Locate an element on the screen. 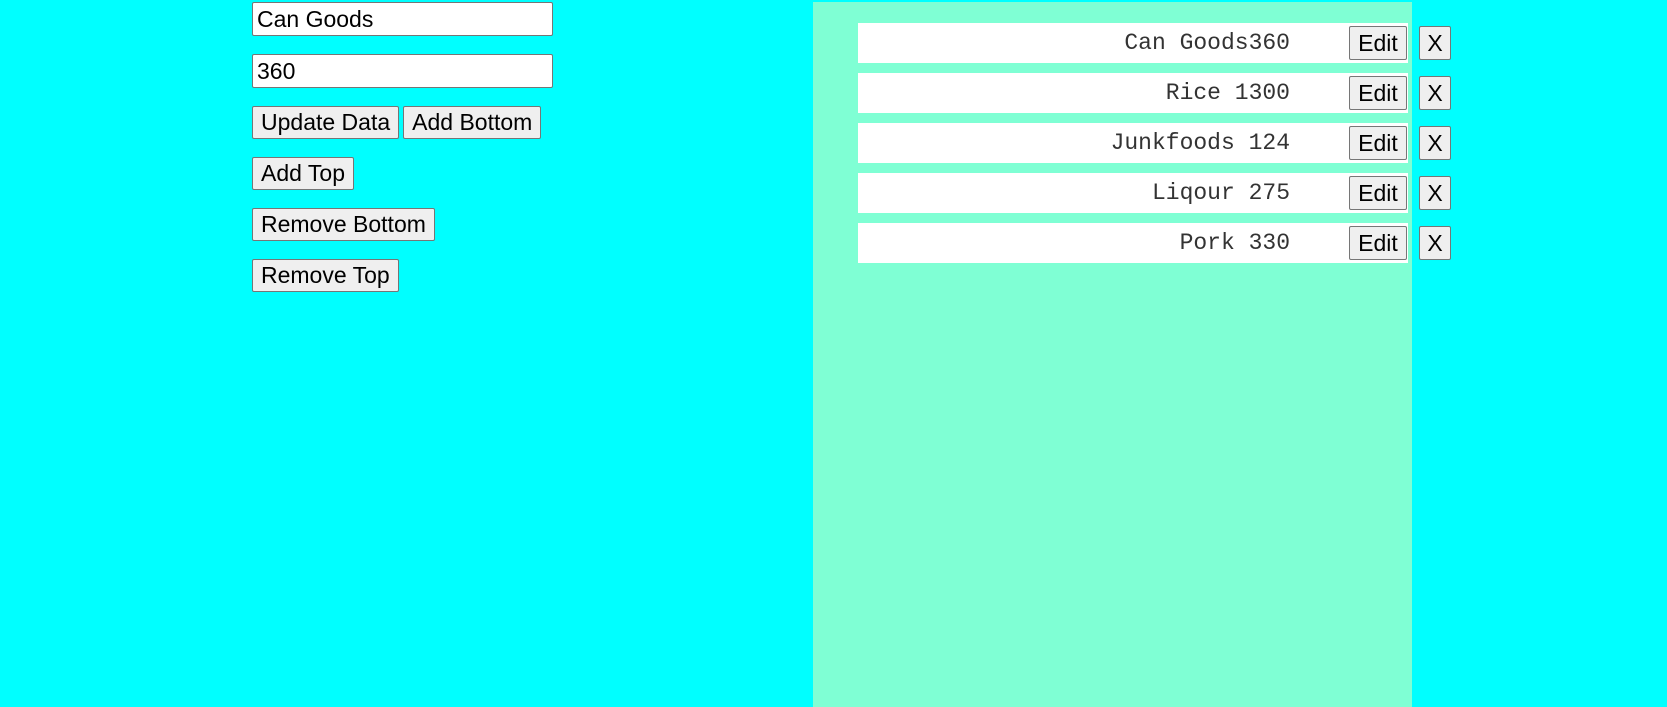 The height and width of the screenshot is (707, 1667). item-amount-input is located at coordinates (402, 71).